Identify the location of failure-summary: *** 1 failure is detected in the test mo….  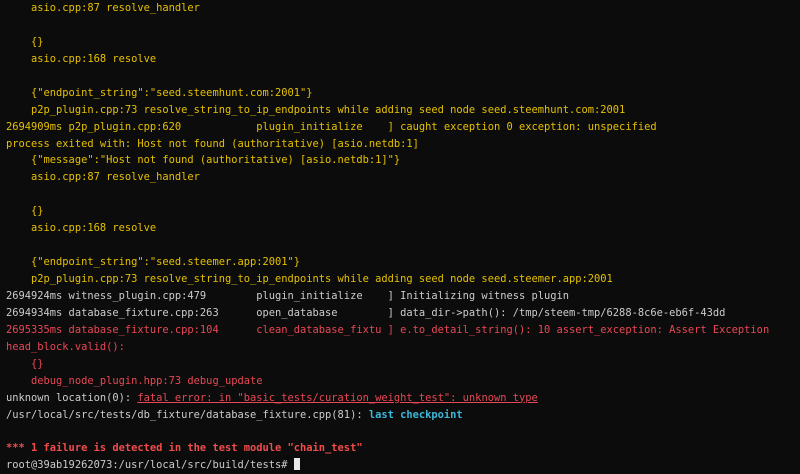
(184, 448).